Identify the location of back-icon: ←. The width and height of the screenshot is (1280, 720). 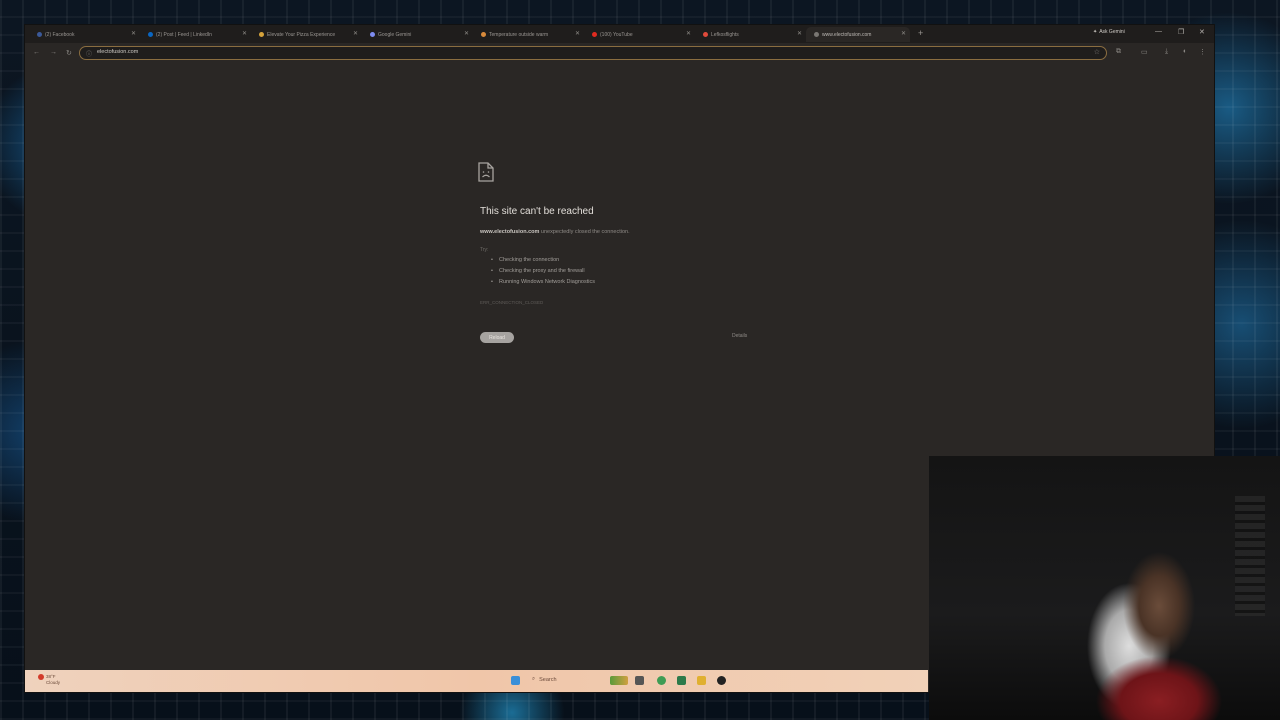
(36, 52).